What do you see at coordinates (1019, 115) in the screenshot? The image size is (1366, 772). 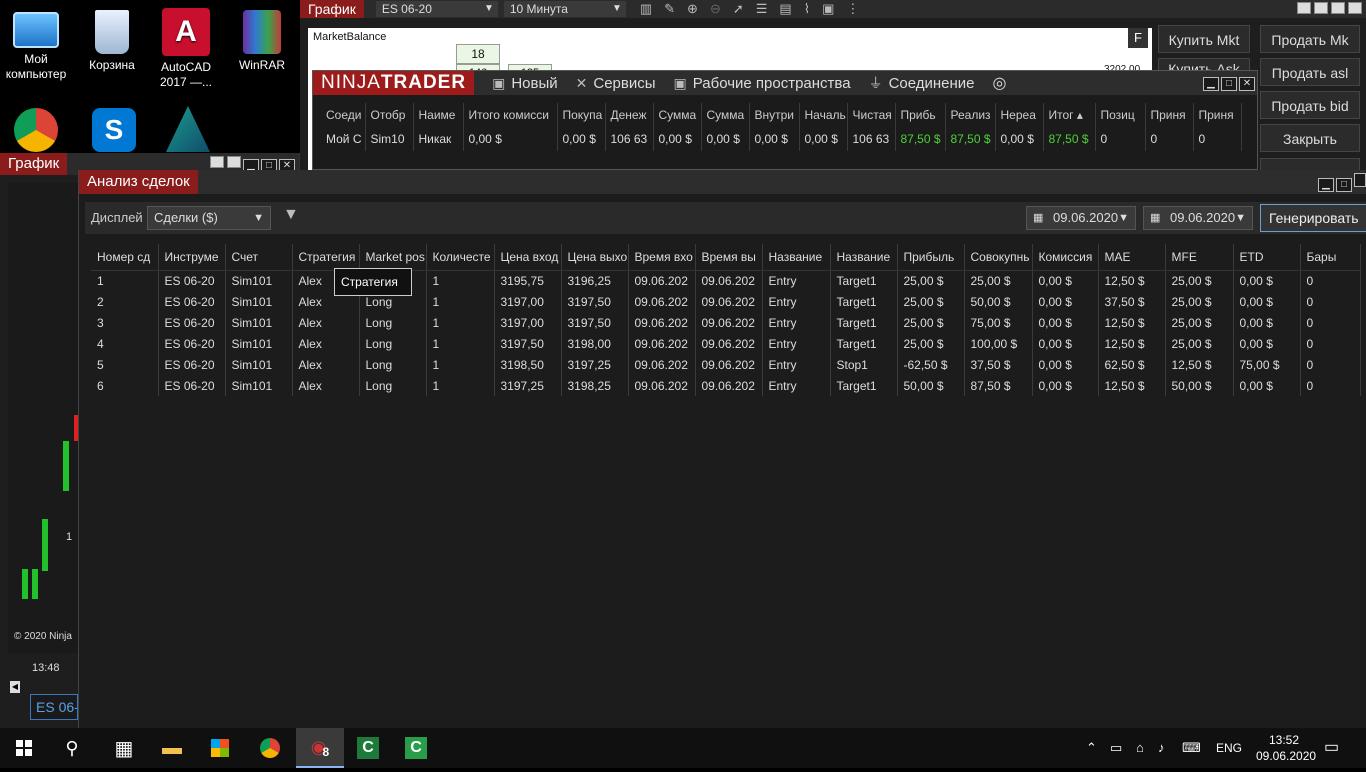 I see `account-column-header: Нереа` at bounding box center [1019, 115].